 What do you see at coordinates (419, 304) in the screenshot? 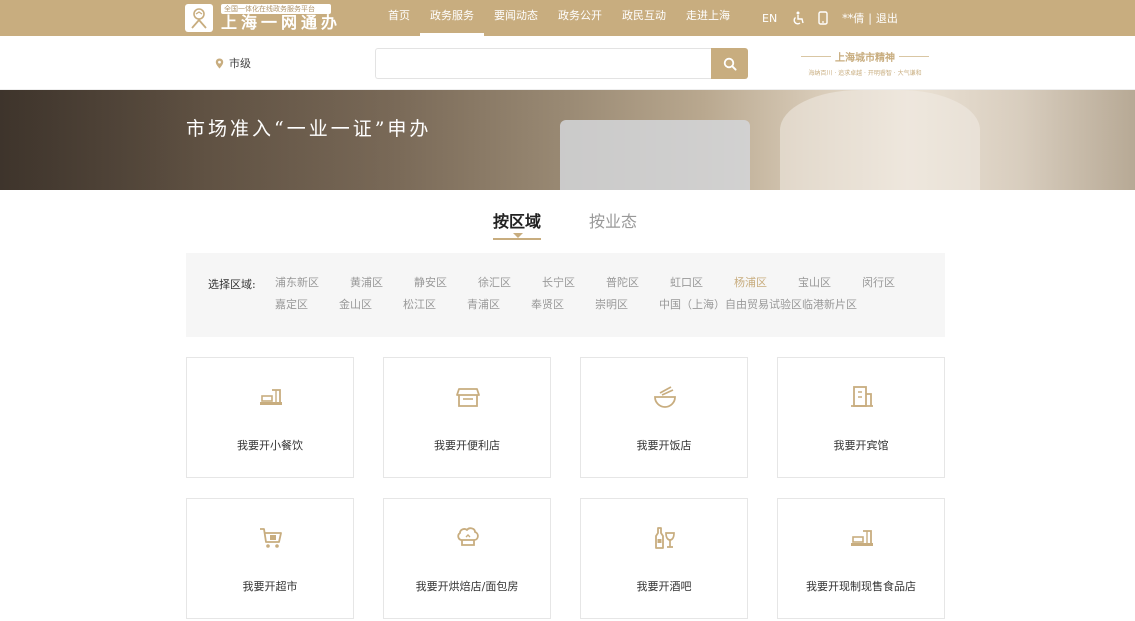
I see `region-option: 松江区` at bounding box center [419, 304].